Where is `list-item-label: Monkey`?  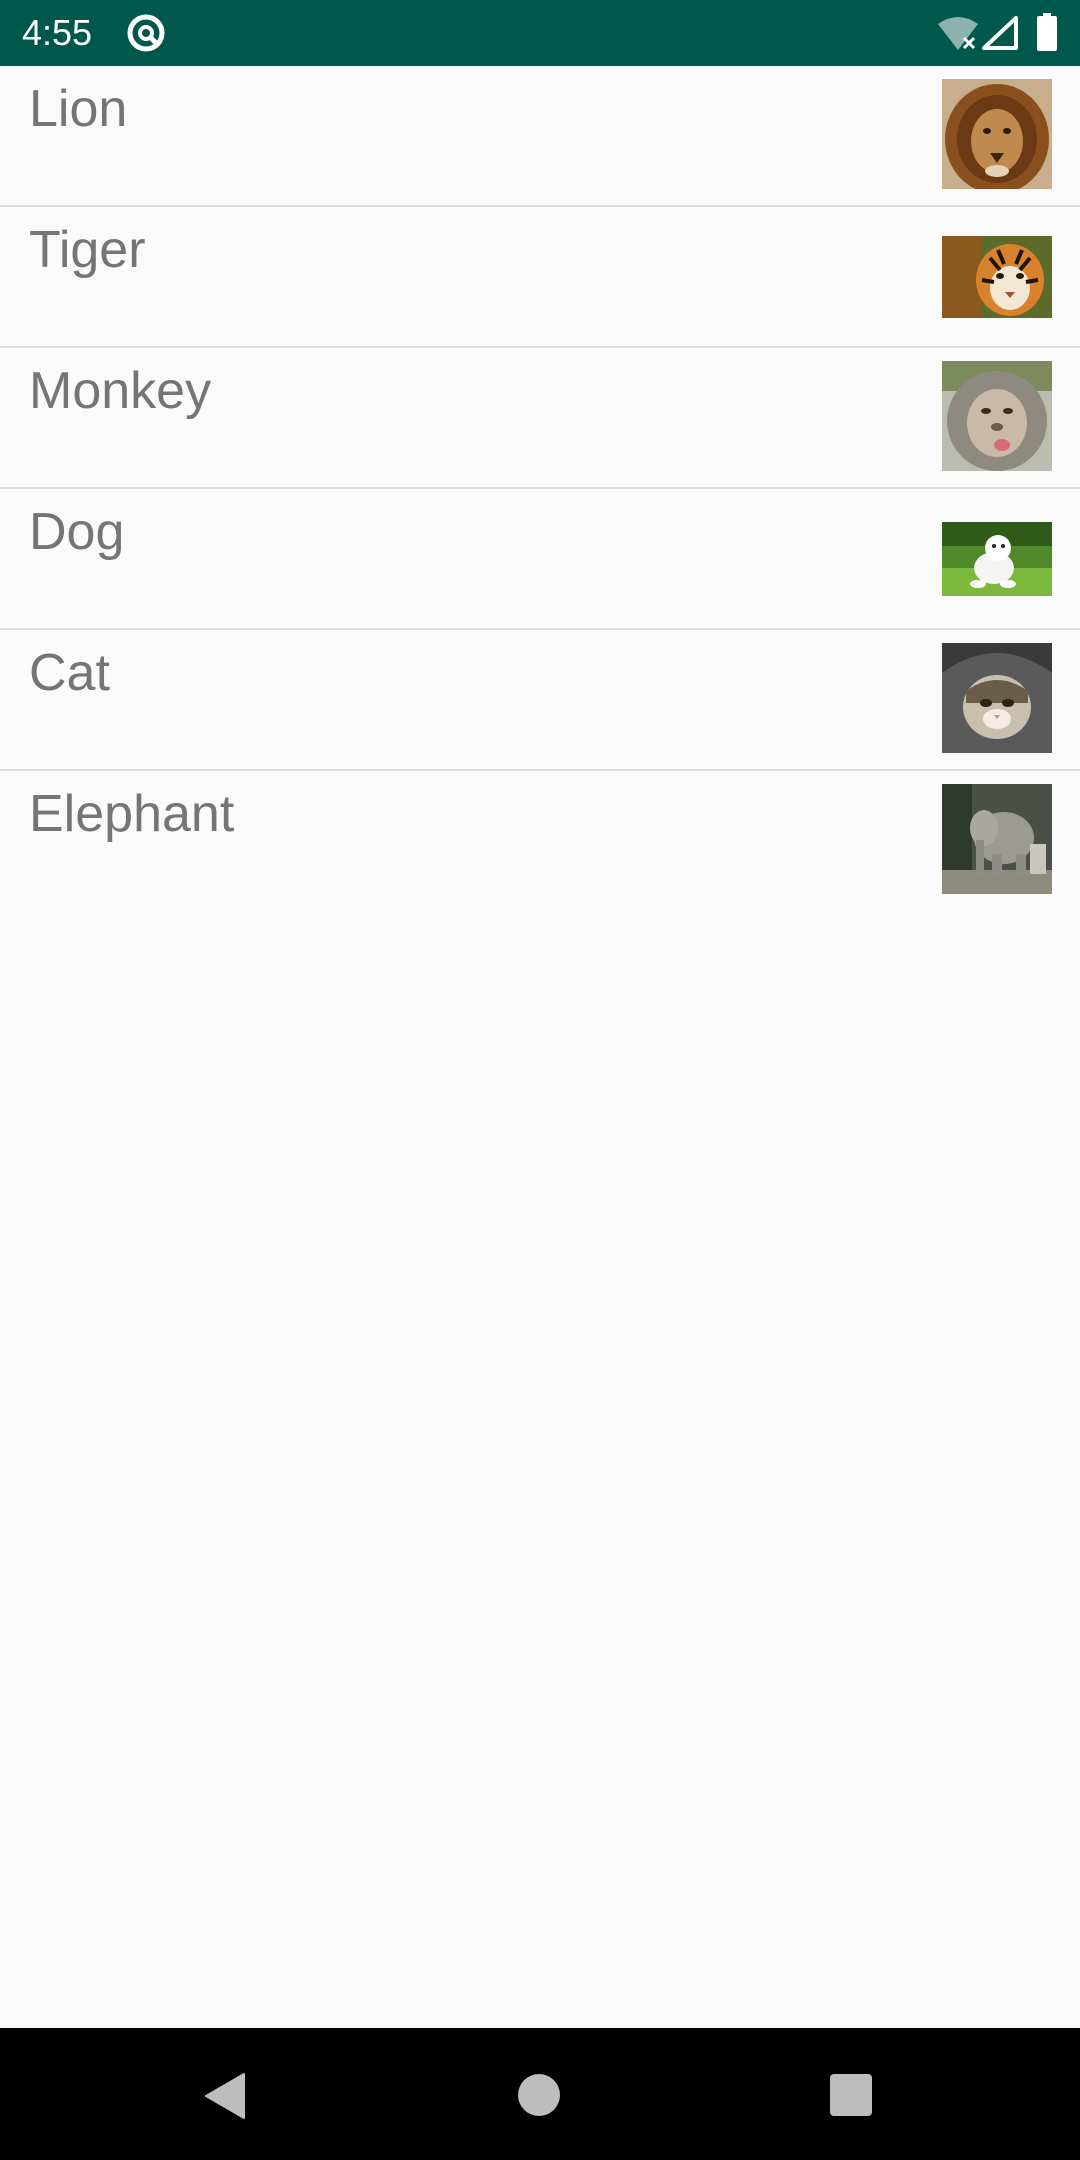
list-item-label: Monkey is located at coordinates (120, 391).